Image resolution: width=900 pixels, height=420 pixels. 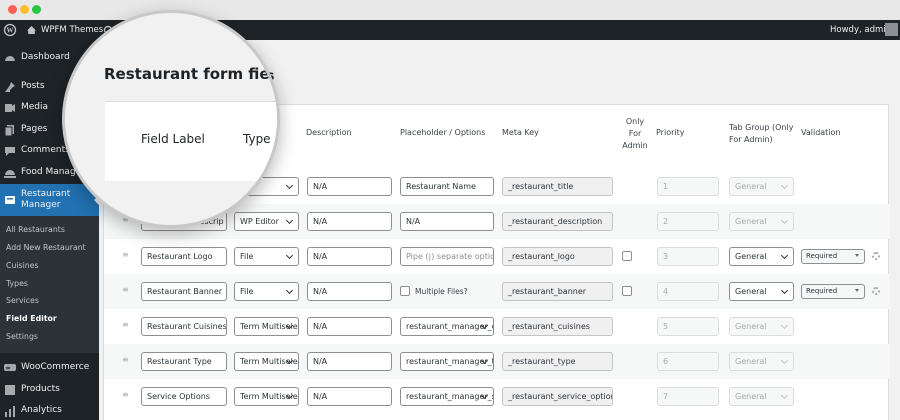 What do you see at coordinates (447, 256) in the screenshot?
I see `placeholder-input: Pipe (|) separate optio` at bounding box center [447, 256].